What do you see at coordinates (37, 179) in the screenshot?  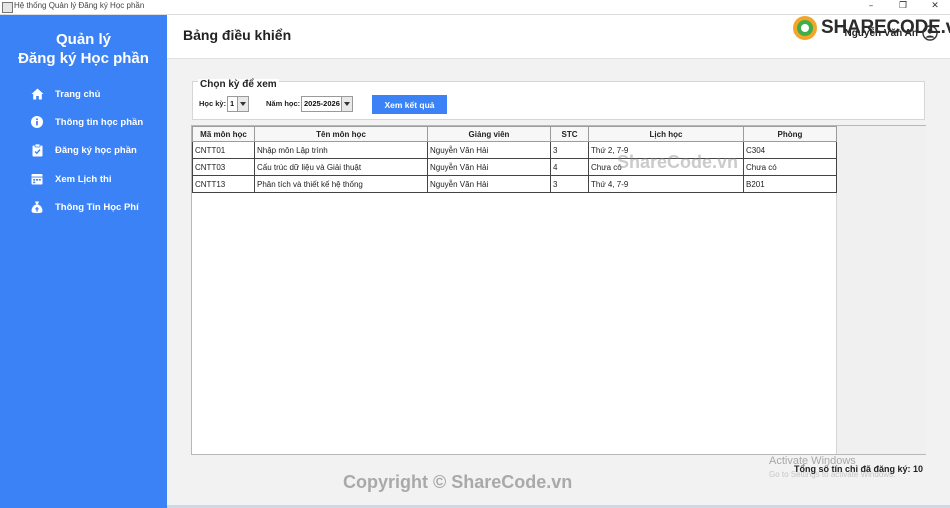 I see `calendar-icon` at bounding box center [37, 179].